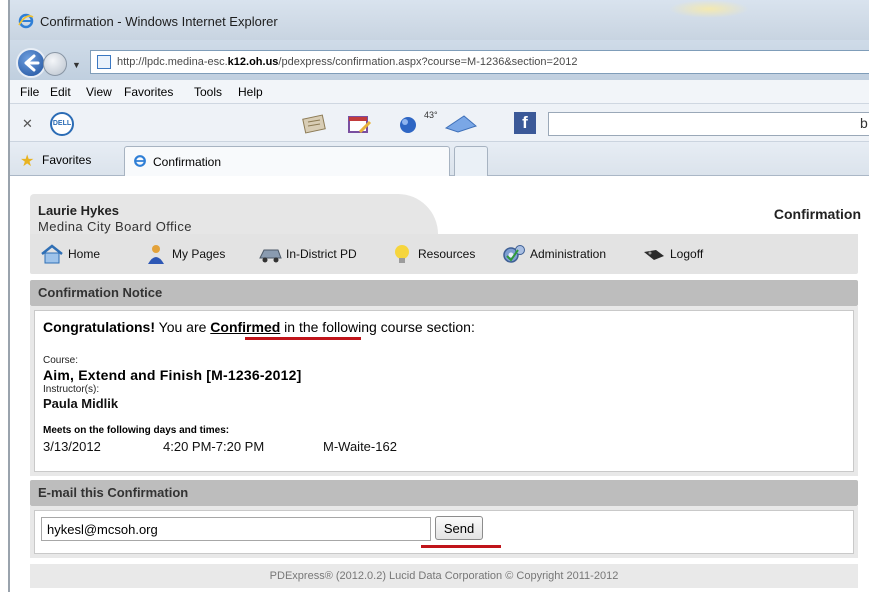 The height and width of the screenshot is (592, 869). Describe the element at coordinates (62, 124) in the screenshot. I see `dell-logo-icon: DELL` at that location.